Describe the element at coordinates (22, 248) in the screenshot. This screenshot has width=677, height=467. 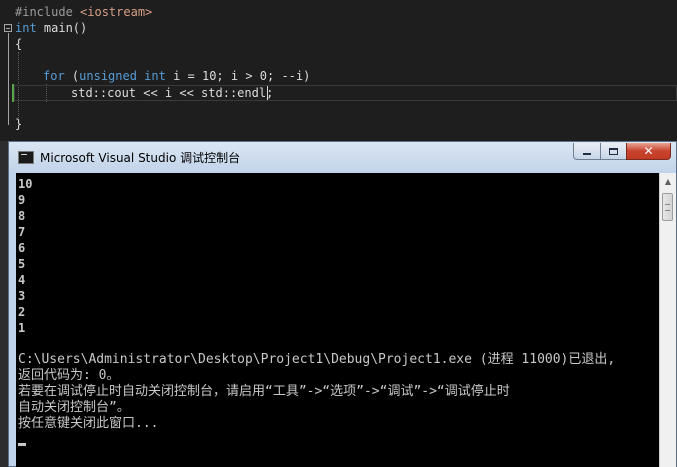
I see `output-line: 6` at that location.